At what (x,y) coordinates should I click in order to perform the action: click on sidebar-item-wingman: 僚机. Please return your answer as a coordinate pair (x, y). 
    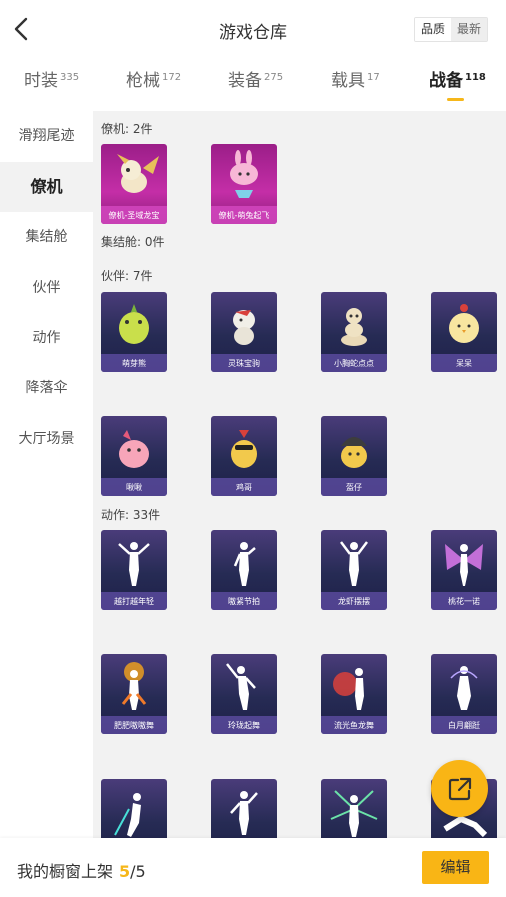
    Looking at the image, I should click on (46, 187).